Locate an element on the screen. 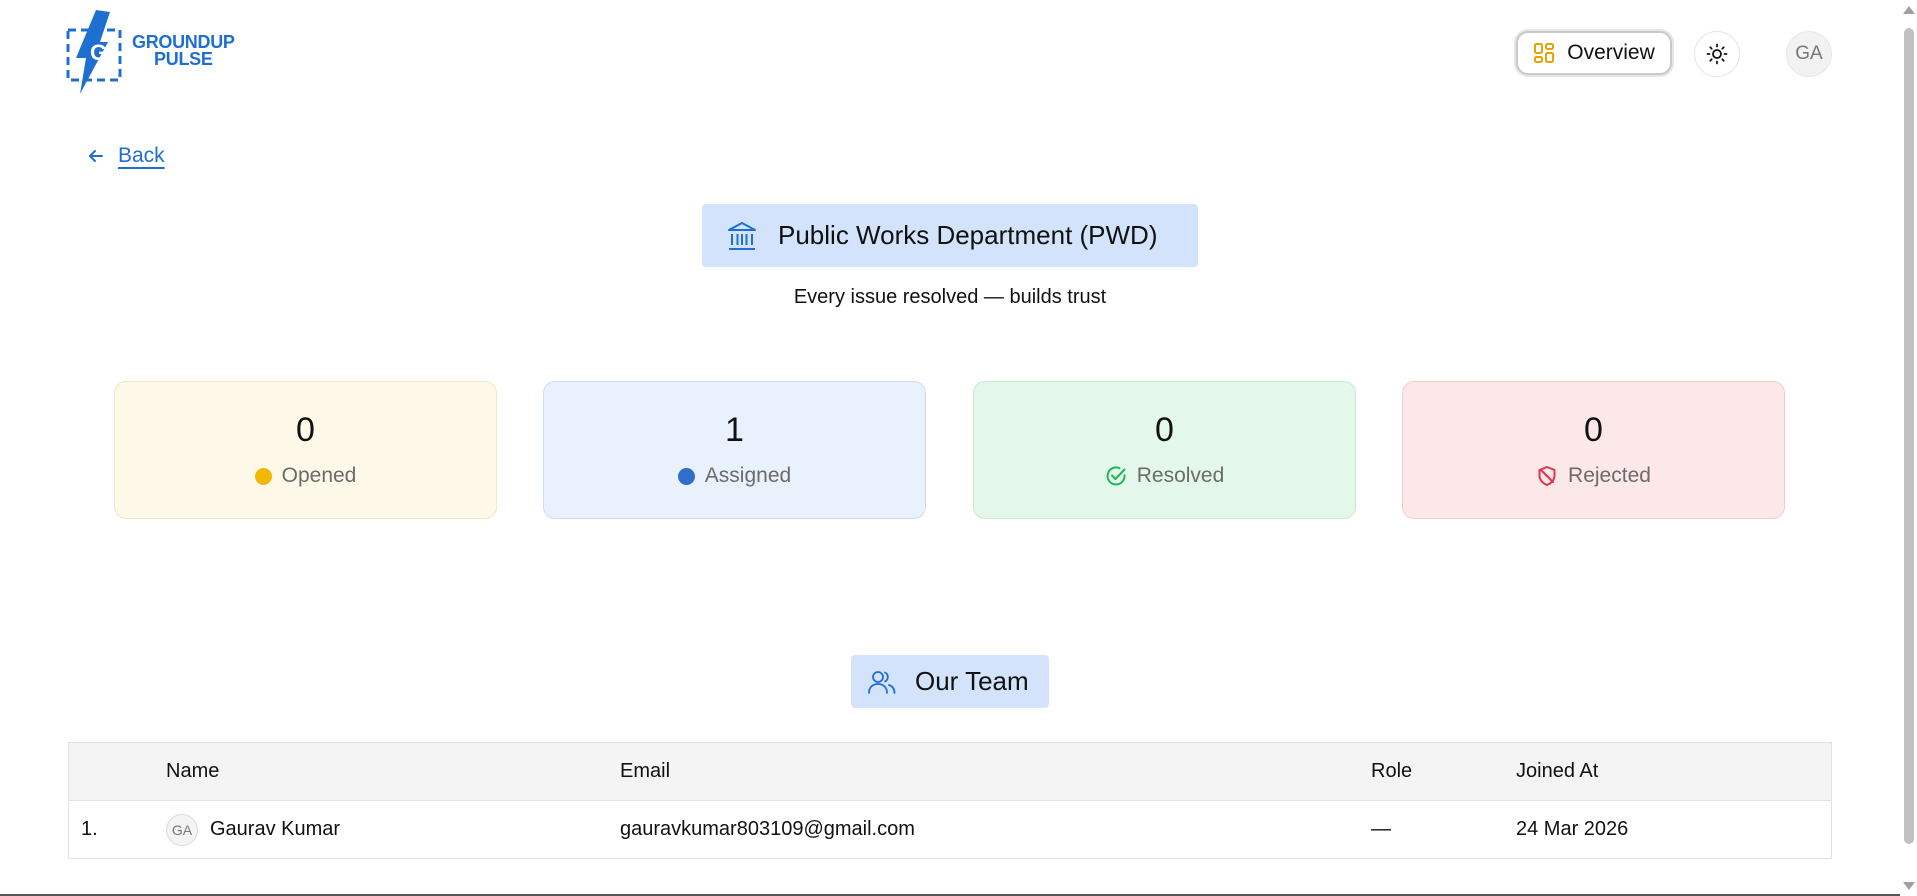  page-scrollbar is located at coordinates (1908, 448).